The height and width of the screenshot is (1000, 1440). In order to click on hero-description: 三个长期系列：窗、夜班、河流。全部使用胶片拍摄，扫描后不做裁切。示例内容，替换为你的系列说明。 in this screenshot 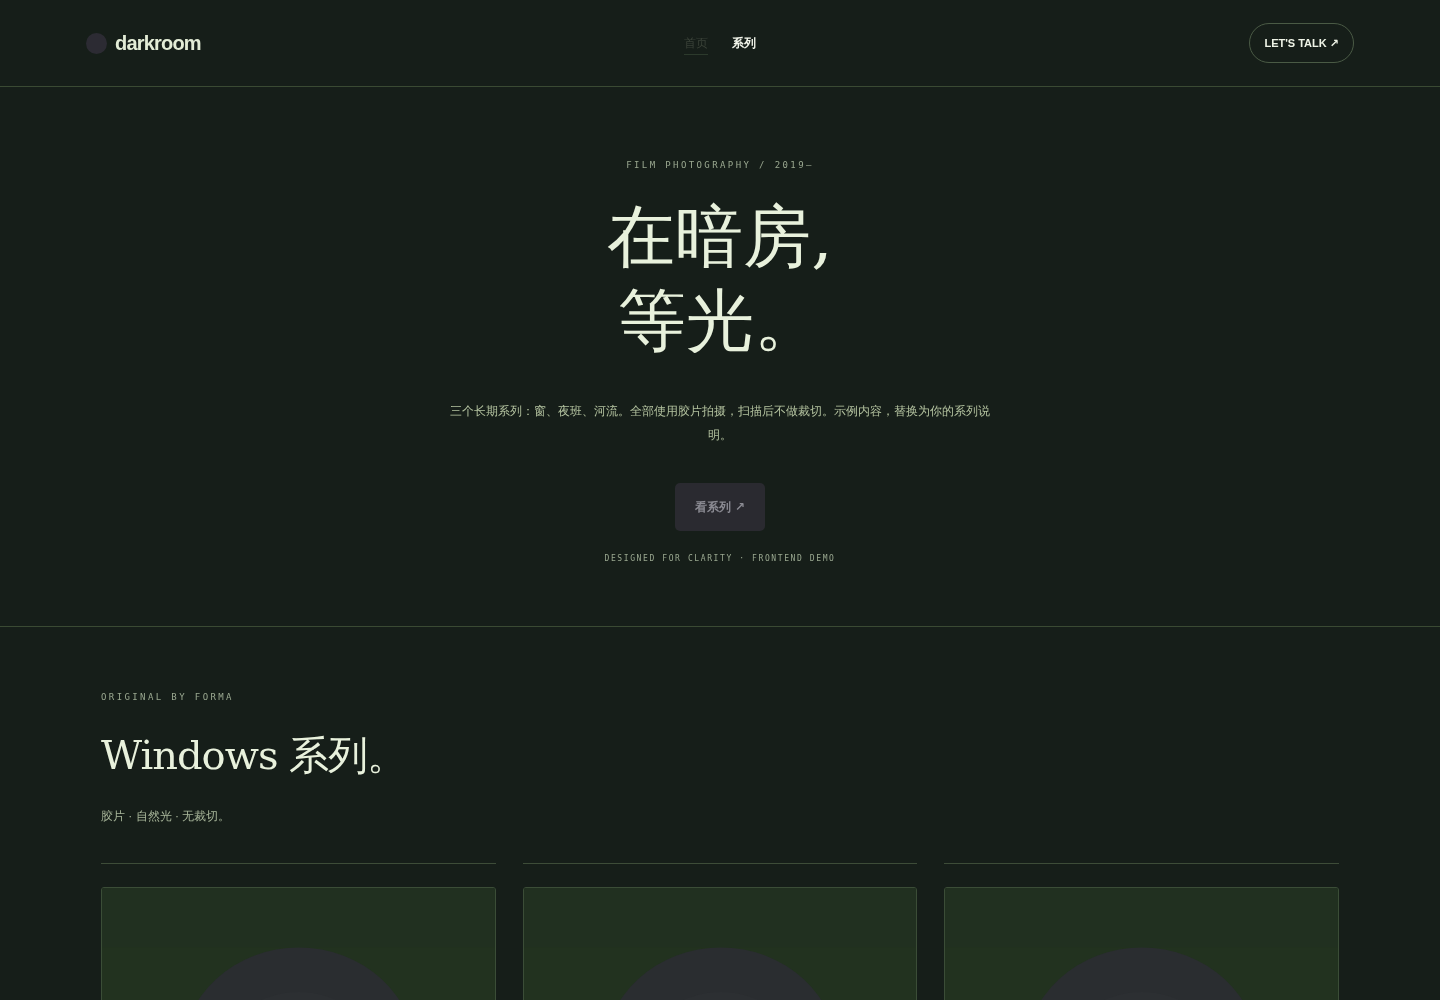, I will do `click(720, 423)`.